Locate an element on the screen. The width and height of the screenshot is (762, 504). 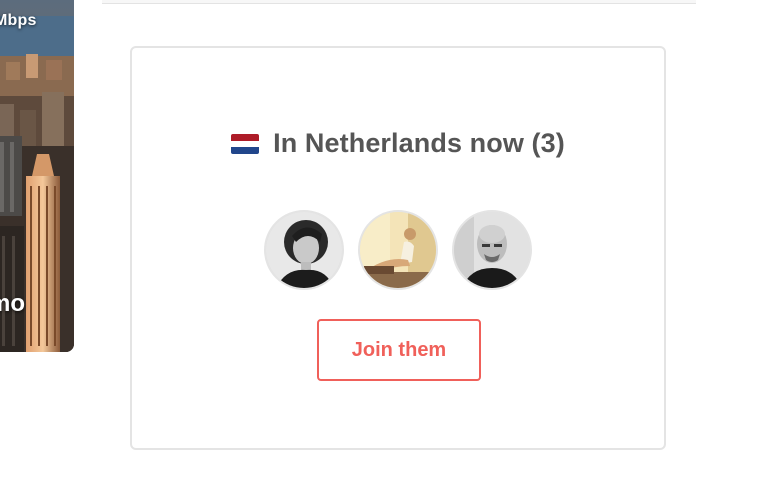
internet-speed-label: Mbps is located at coordinates (18, 20).